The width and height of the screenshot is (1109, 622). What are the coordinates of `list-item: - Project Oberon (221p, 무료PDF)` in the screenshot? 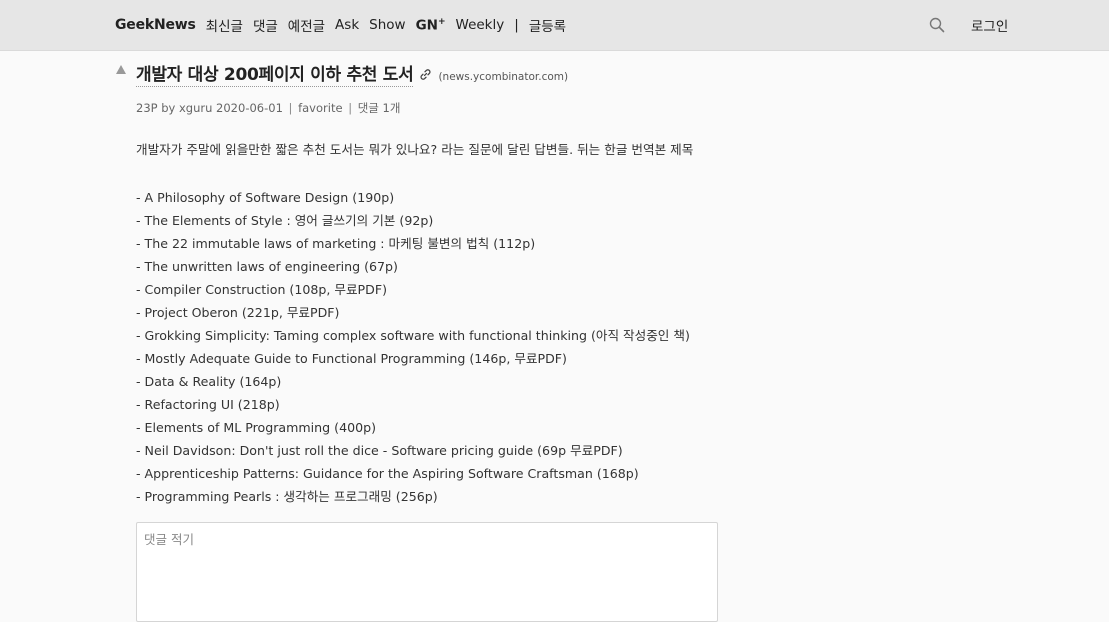 It's located at (238, 312).